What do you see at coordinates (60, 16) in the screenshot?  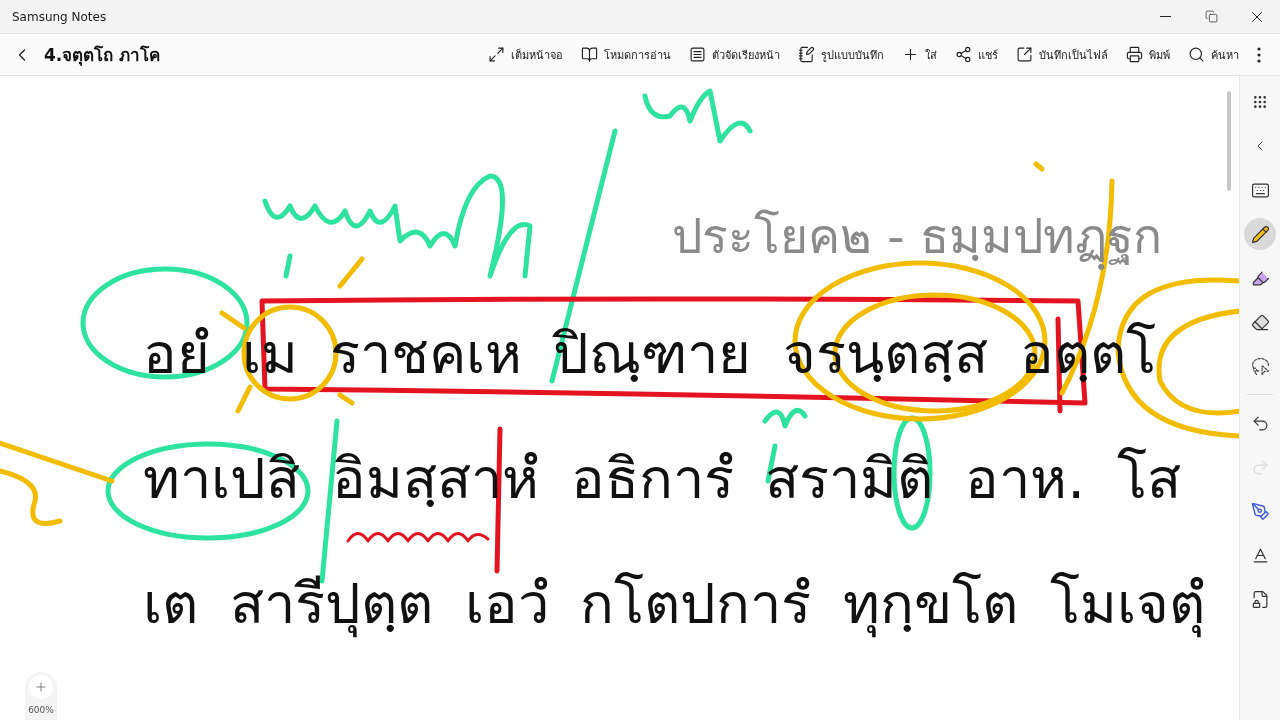 I see `app-title: Samsung Notes` at bounding box center [60, 16].